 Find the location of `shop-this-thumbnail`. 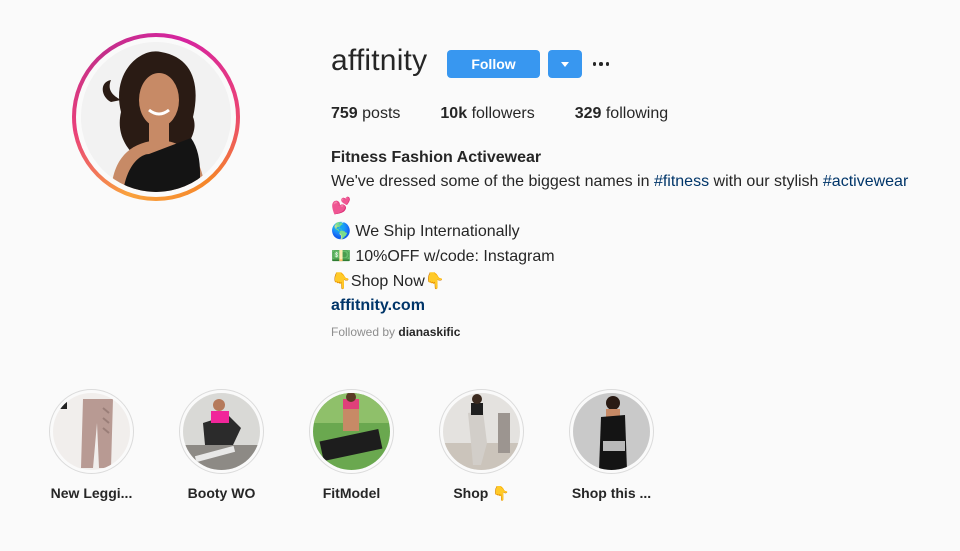

shop-this-thumbnail is located at coordinates (611, 431).